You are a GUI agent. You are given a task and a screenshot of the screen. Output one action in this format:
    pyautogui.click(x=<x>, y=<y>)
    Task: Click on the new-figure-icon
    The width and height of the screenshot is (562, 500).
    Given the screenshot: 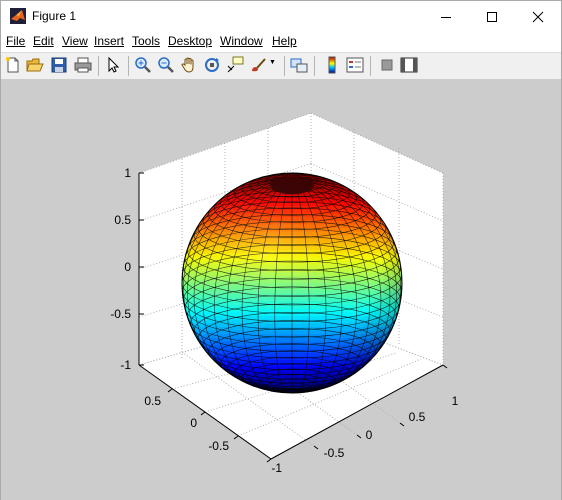 What is the action you would take?
    pyautogui.click(x=13, y=65)
    